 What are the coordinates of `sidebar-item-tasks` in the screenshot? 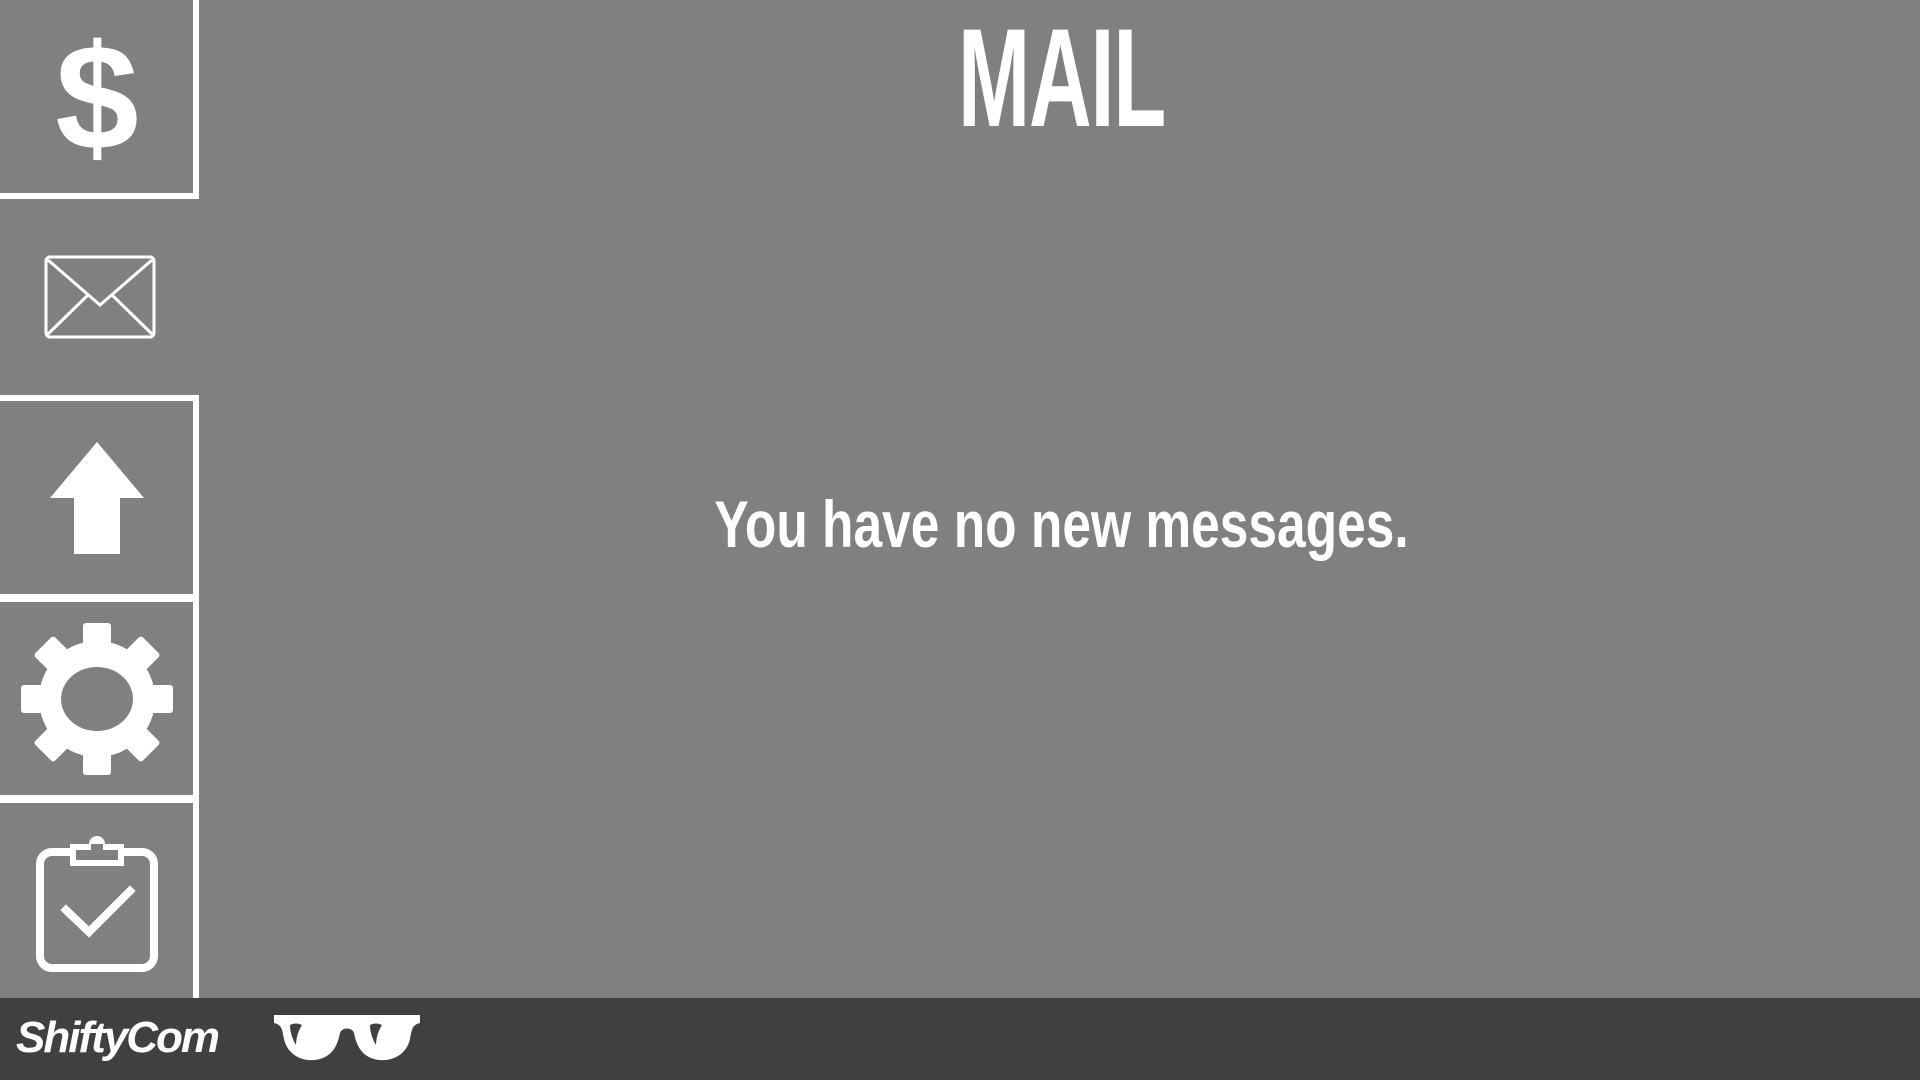 It's located at (99, 900).